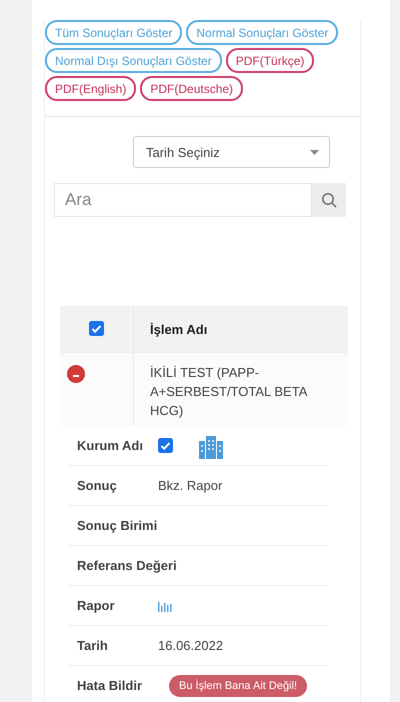 The width and height of the screenshot is (400, 702). I want to click on collapse-toggle, so click(76, 374).